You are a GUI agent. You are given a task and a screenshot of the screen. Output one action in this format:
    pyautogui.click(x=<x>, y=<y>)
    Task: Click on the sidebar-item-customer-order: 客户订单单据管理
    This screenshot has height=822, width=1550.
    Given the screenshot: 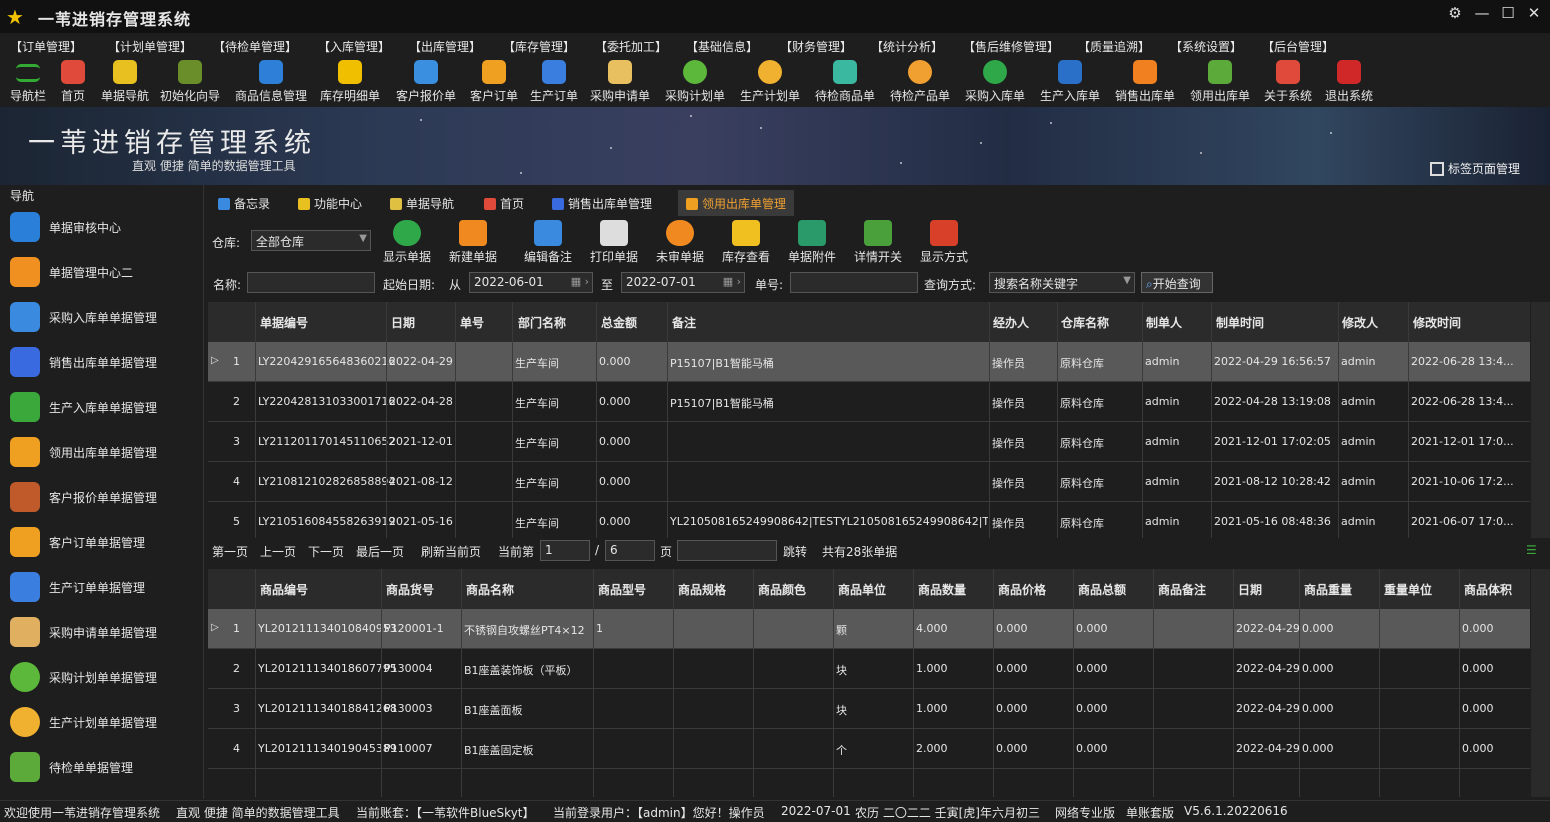 What is the action you would take?
    pyautogui.click(x=102, y=542)
    